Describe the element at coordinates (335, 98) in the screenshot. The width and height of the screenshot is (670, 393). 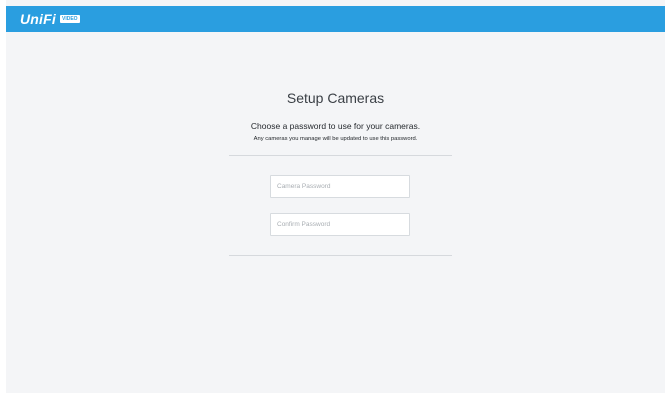
I see `page-title: Setup Cameras` at that location.